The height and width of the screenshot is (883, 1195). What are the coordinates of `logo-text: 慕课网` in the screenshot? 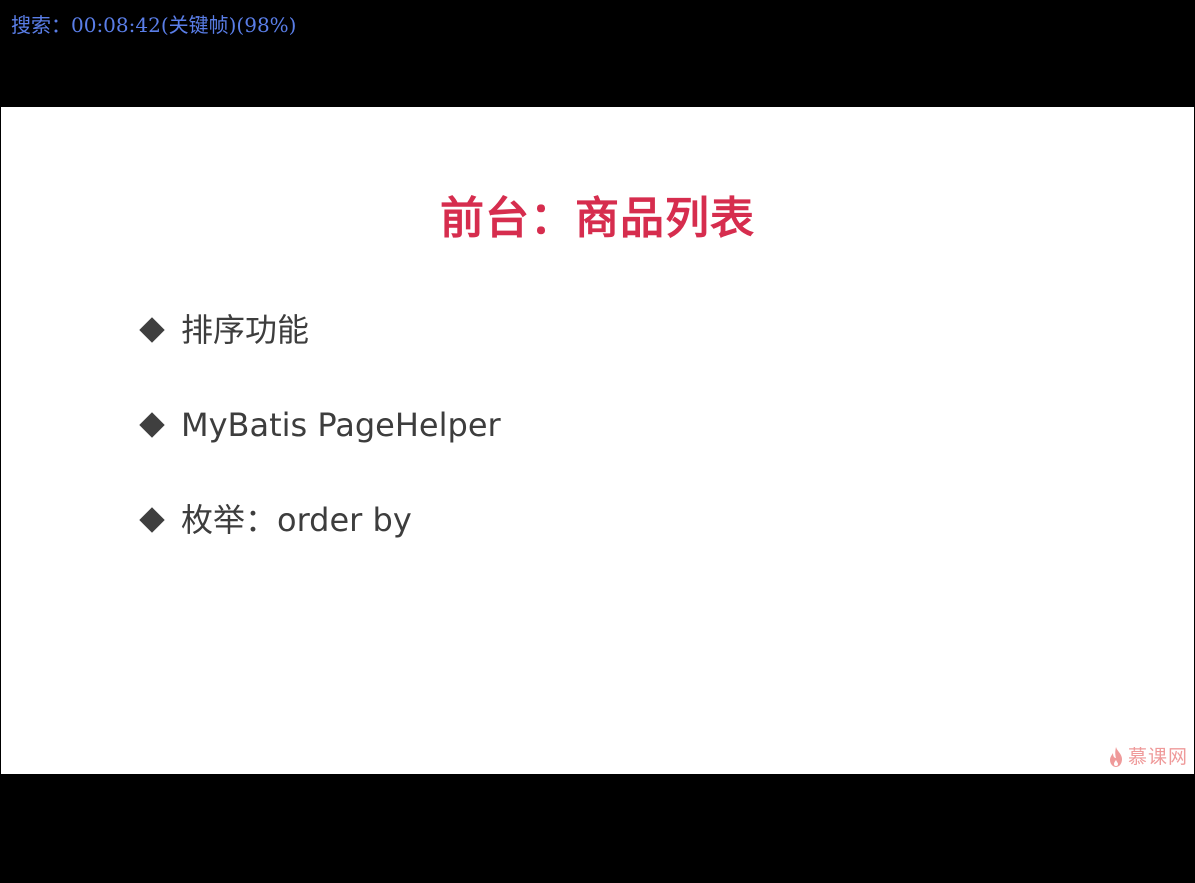 It's located at (1157, 757).